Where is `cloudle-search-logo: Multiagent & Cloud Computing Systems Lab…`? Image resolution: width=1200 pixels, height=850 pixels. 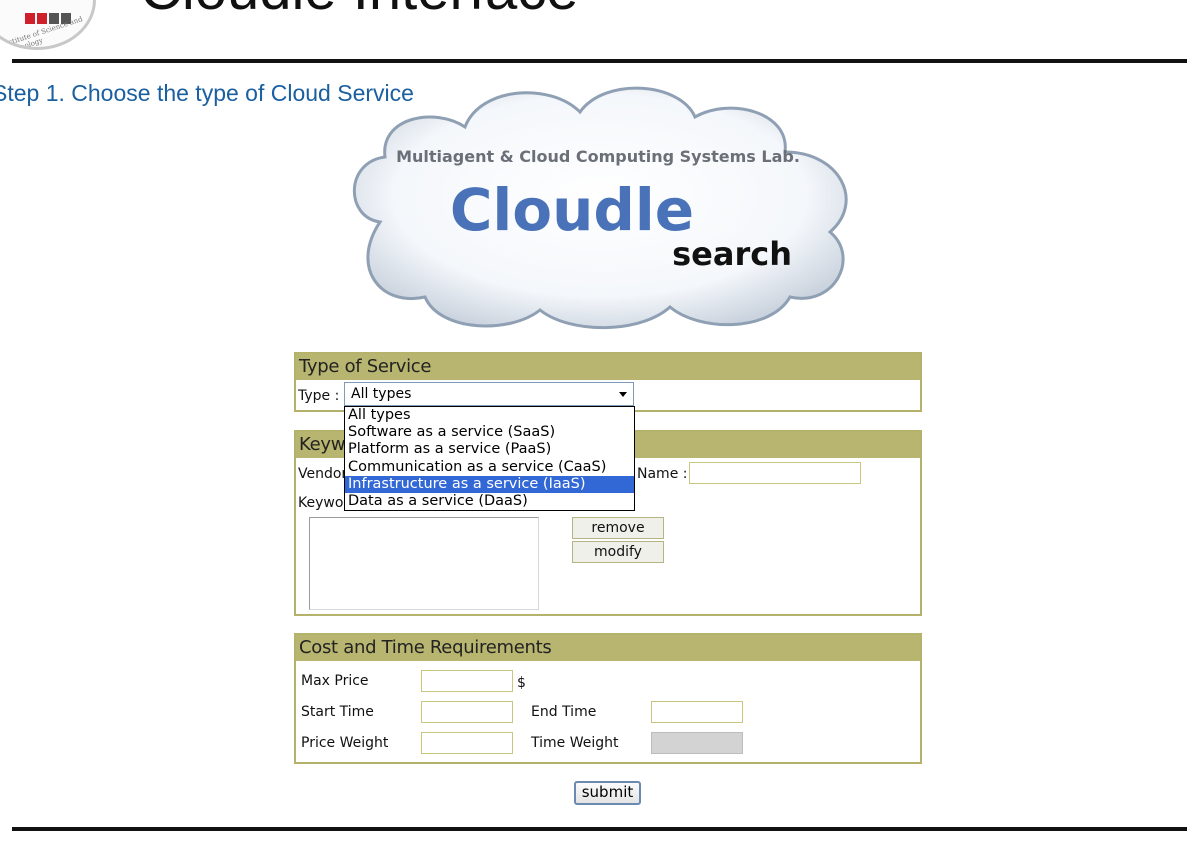
cloudle-search-logo: Multiagent & Cloud Computing Systems Lab… is located at coordinates (600, 208).